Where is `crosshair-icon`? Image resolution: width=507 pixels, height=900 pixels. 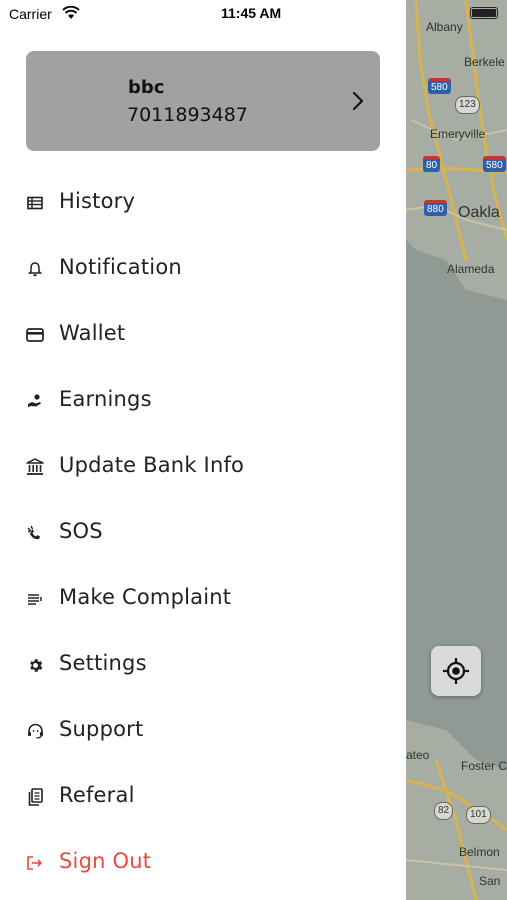 crosshair-icon is located at coordinates (456, 671).